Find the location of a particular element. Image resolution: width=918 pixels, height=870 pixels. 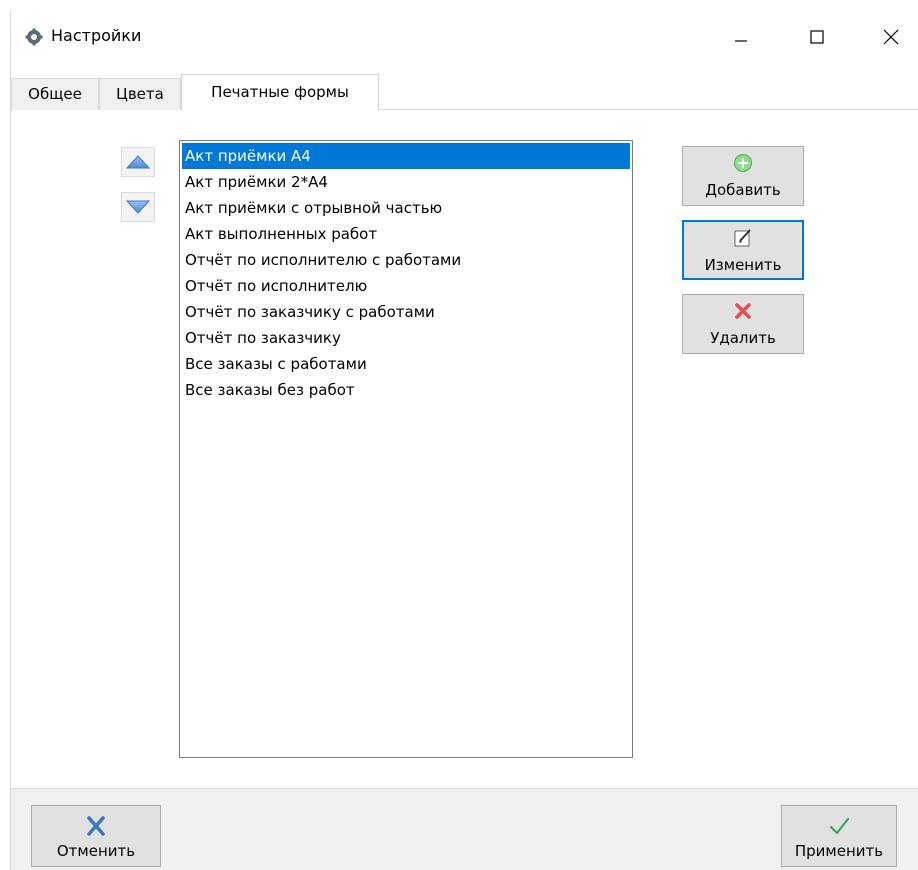

close-button is located at coordinates (891, 37).